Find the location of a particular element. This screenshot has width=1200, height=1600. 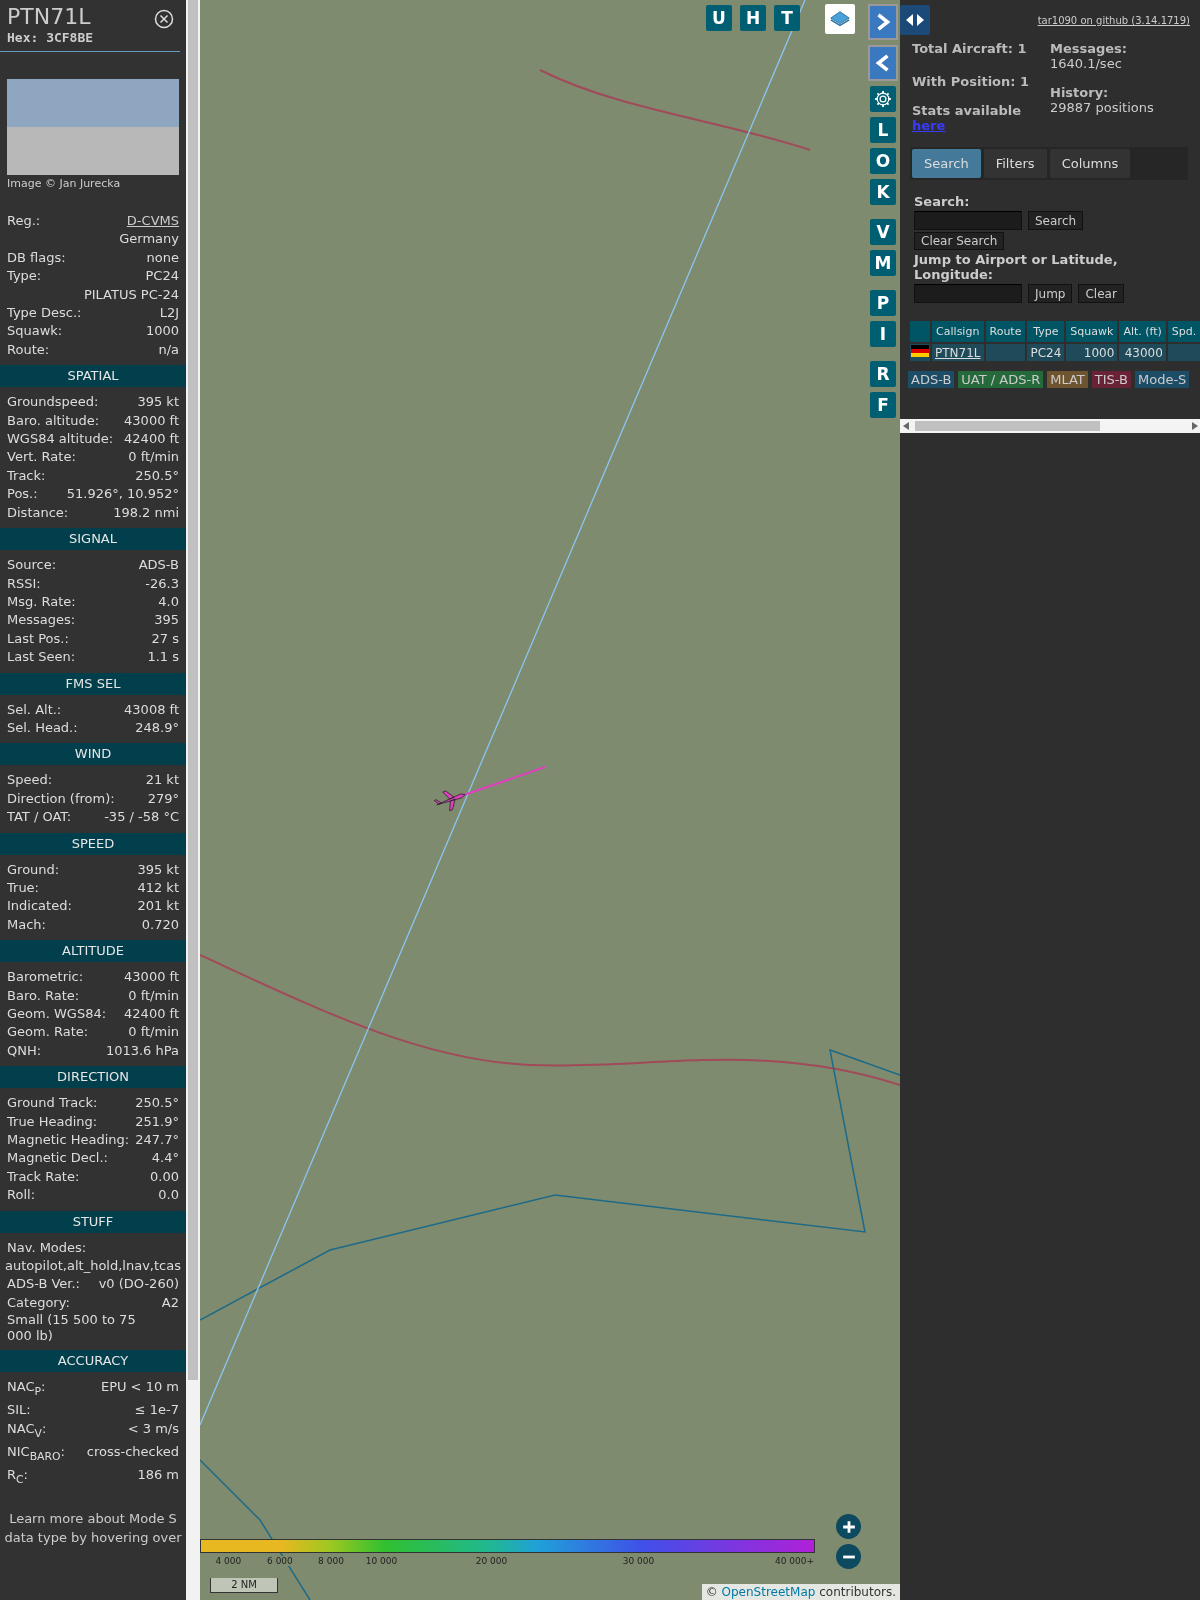

field-value: ≤ 1e-7 is located at coordinates (156, 1410).